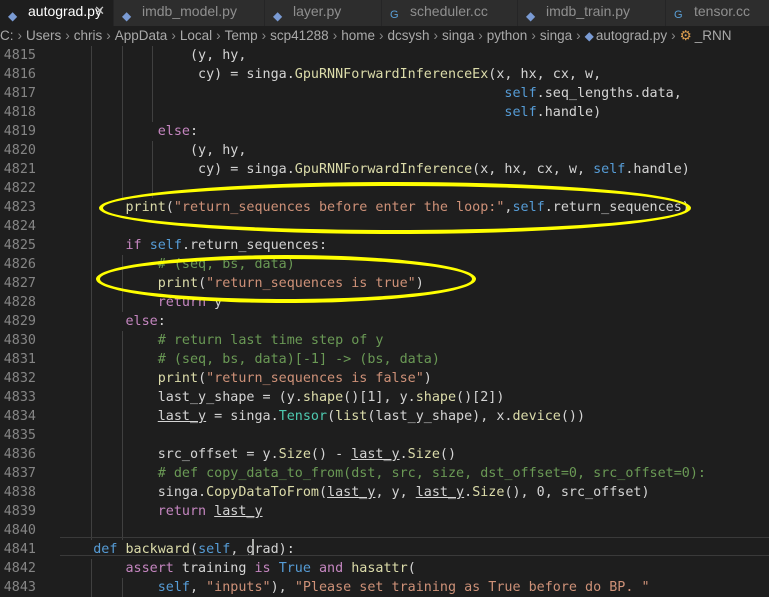 The width and height of the screenshot is (769, 597). I want to click on tab-imdb-train-py: ◆ imdb_train.py, so click(591, 13).